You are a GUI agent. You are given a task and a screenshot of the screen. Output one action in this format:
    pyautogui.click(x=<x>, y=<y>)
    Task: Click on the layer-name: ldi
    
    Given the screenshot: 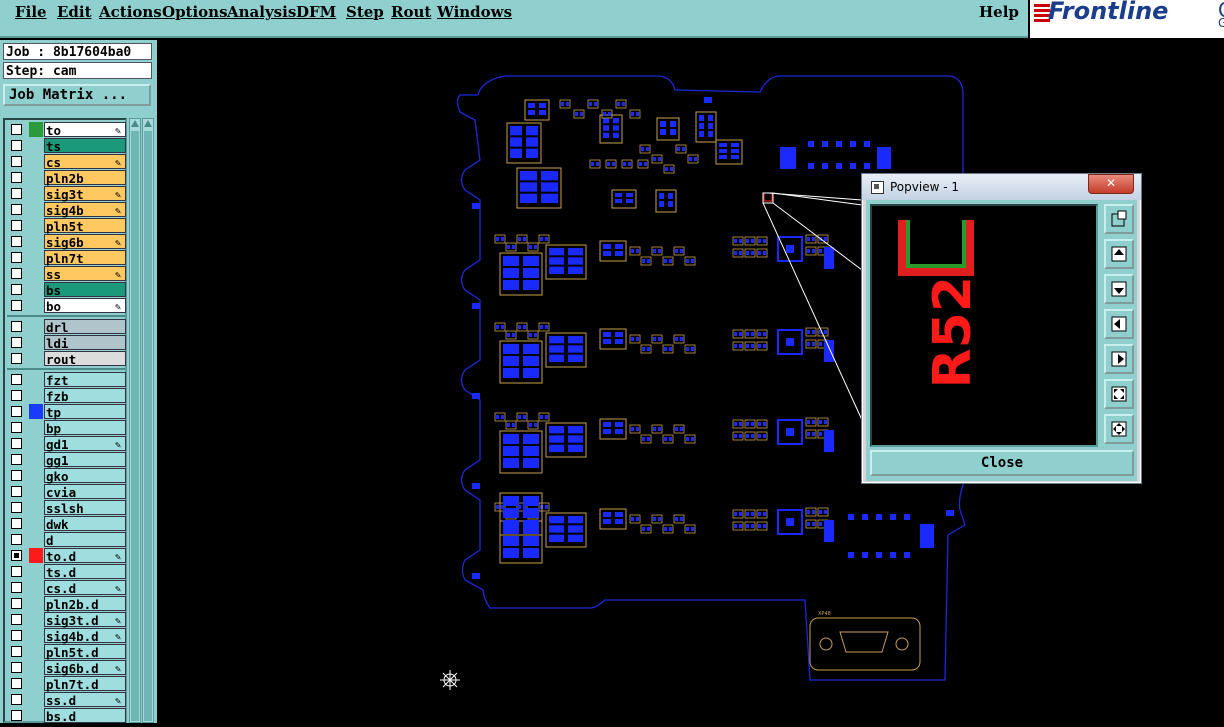 What is the action you would take?
    pyautogui.click(x=85, y=343)
    